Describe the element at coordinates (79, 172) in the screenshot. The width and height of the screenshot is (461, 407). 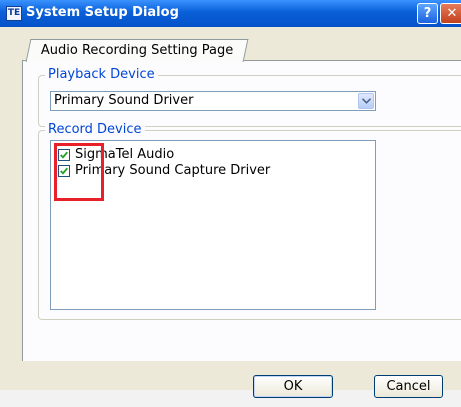
I see `highlight-annotation` at that location.